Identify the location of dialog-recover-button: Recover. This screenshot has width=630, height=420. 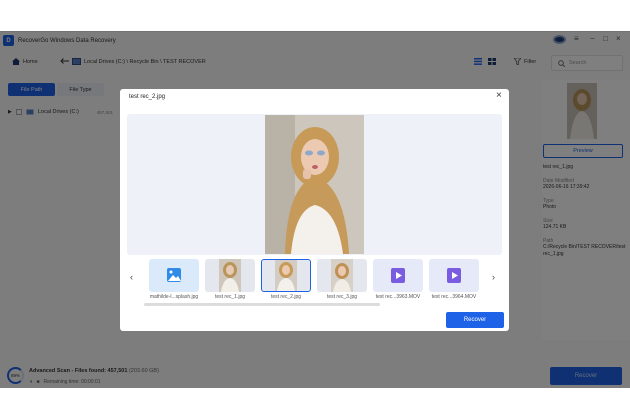
(475, 320).